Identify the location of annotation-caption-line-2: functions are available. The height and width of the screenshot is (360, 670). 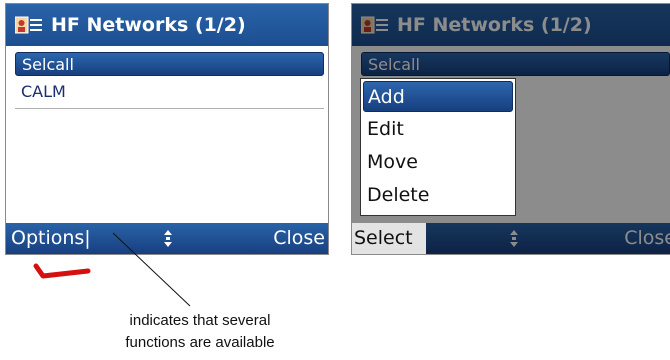
(200, 342).